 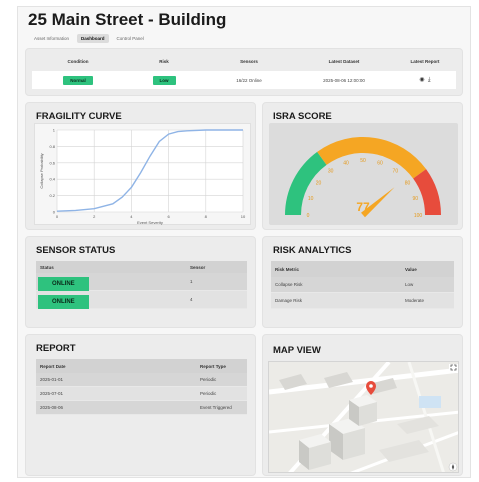 What do you see at coordinates (198, 267) in the screenshot?
I see `header-sensor: Sensor` at bounding box center [198, 267].